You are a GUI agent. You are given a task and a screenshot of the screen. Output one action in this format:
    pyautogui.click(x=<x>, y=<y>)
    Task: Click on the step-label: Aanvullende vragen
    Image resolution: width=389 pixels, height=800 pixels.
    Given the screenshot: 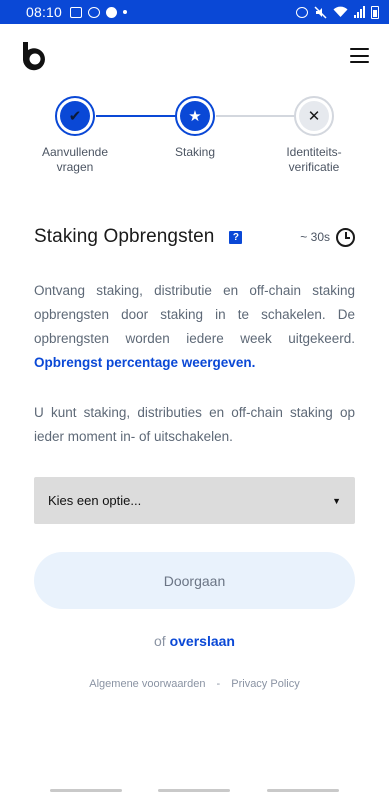 What is the action you would take?
    pyautogui.click(x=75, y=159)
    